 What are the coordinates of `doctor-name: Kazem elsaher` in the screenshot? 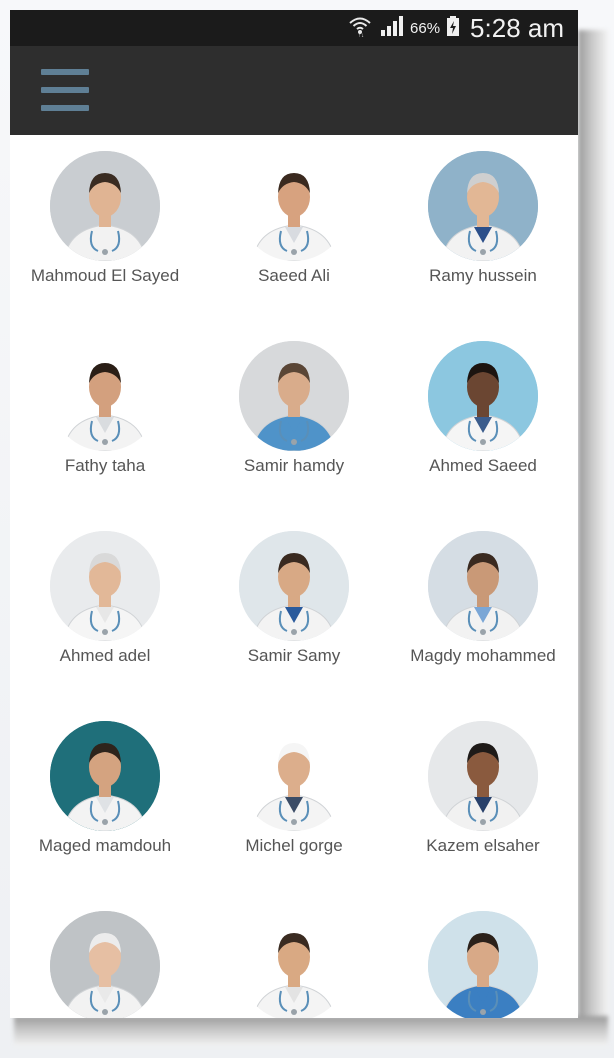 It's located at (483, 845).